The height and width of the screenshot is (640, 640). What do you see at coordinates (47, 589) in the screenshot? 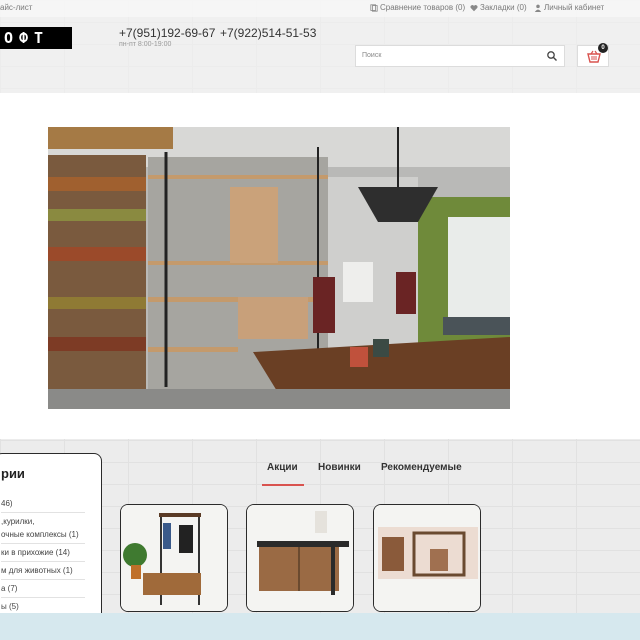
I see `category-item: а (7)` at bounding box center [47, 589].